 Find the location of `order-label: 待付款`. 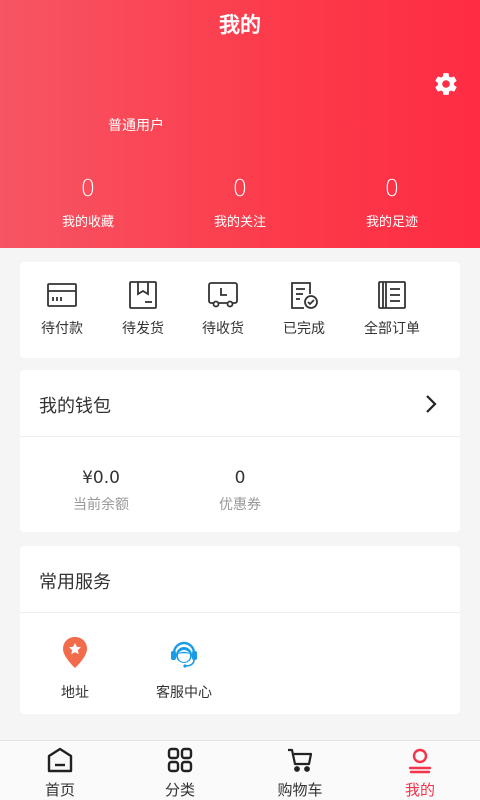

order-label: 待付款 is located at coordinates (62, 329).